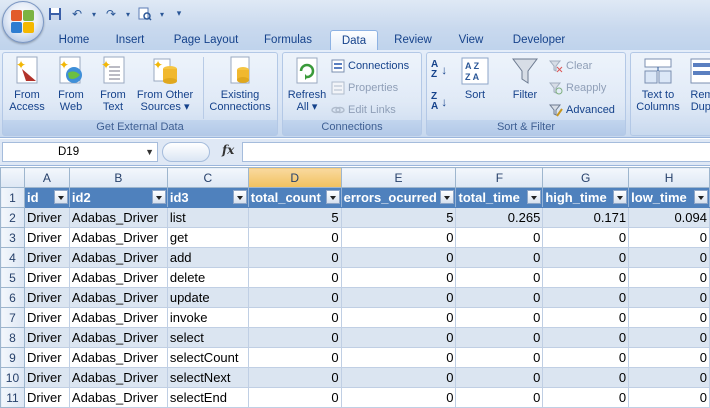  I want to click on customize-qat-icon: ▾, so click(179, 14).